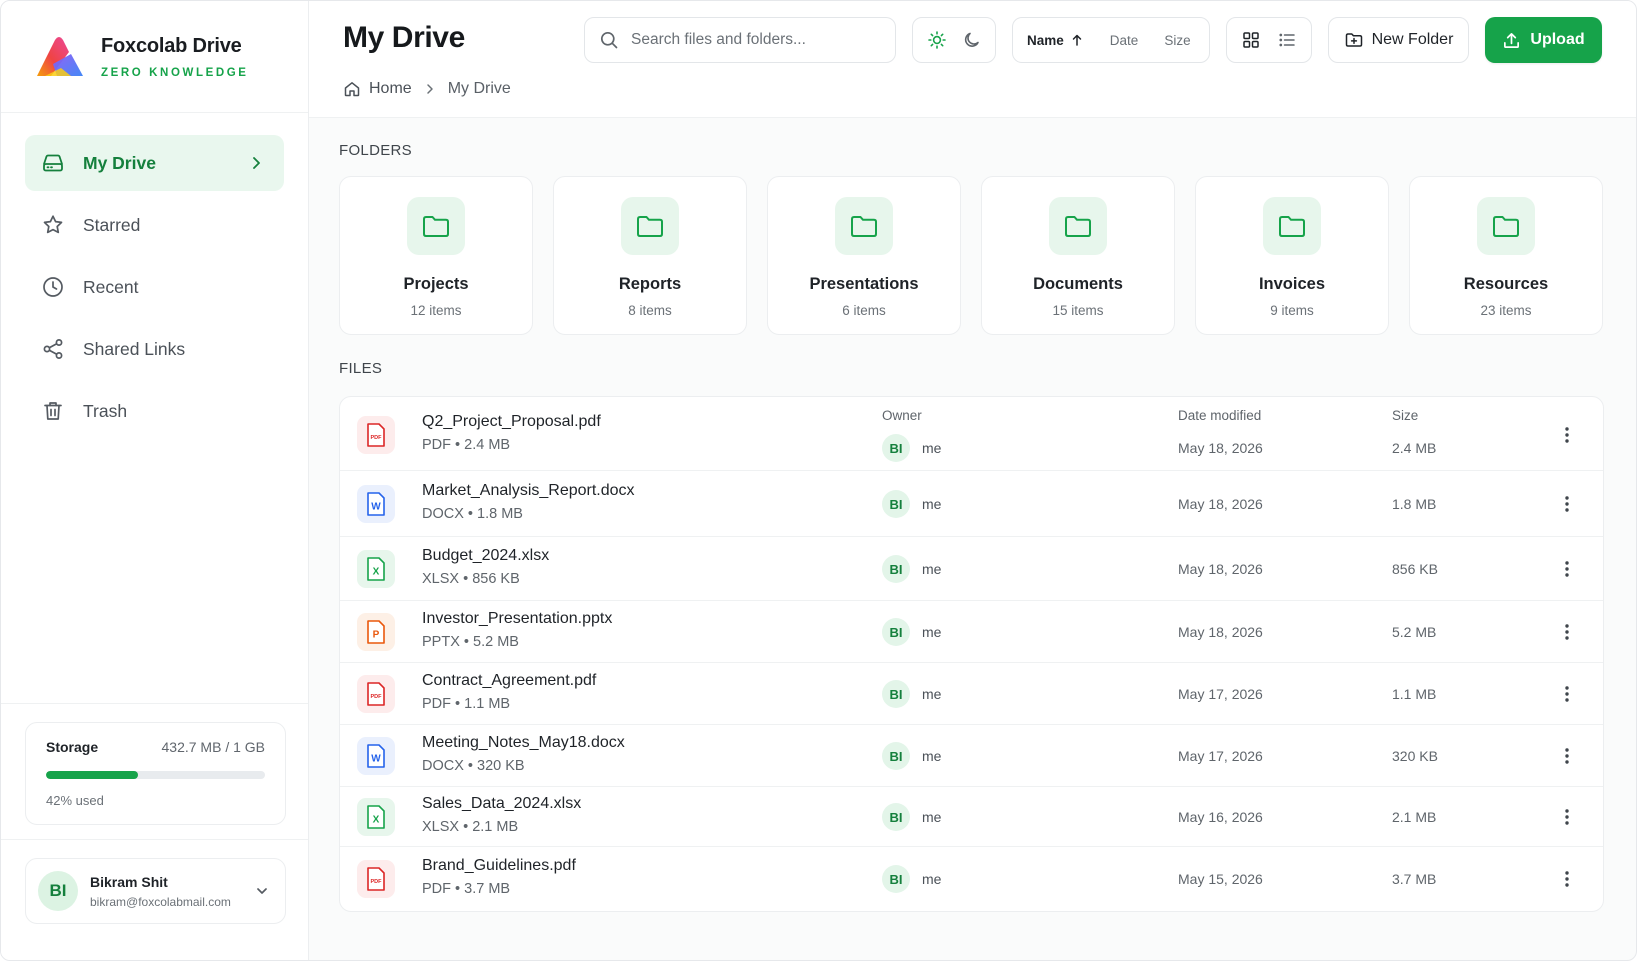 This screenshot has width=1637, height=961. What do you see at coordinates (112, 224) in the screenshot?
I see `sidebar-item-label: Starred` at bounding box center [112, 224].